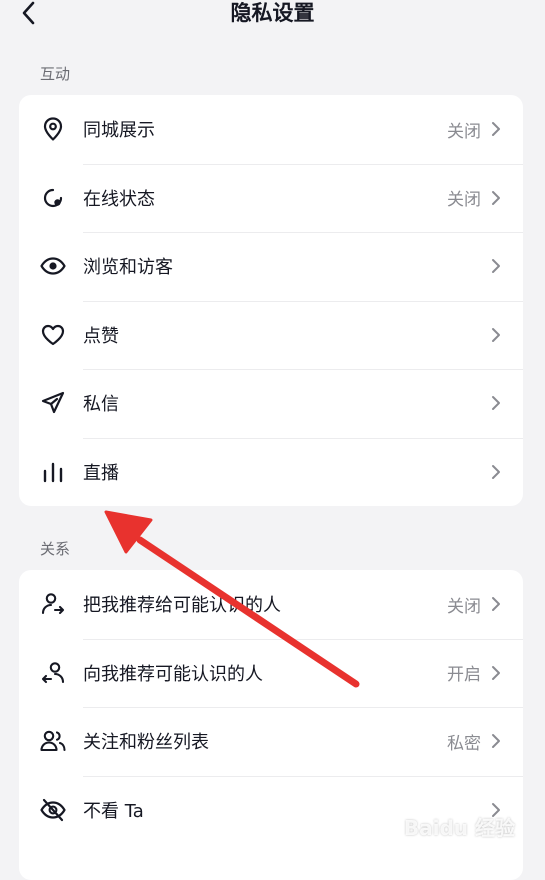 Image resolution: width=545 pixels, height=880 pixels. I want to click on row-likes: 点赞, so click(271, 335).